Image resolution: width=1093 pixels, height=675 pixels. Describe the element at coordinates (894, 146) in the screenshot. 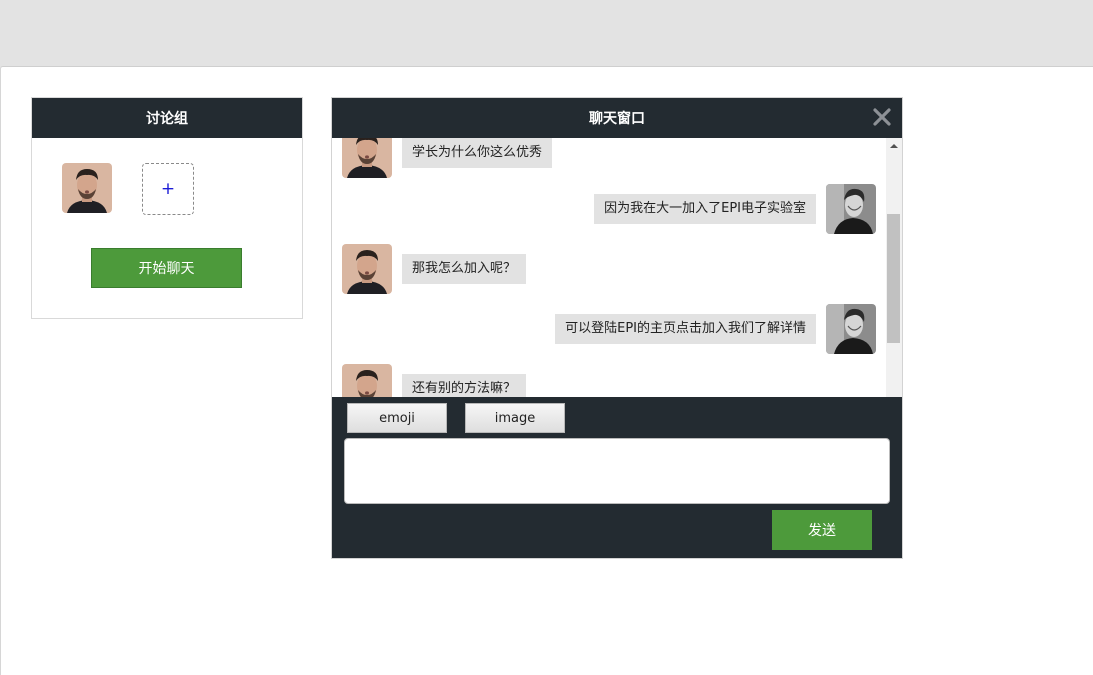

I see `scroll-up-icon` at that location.